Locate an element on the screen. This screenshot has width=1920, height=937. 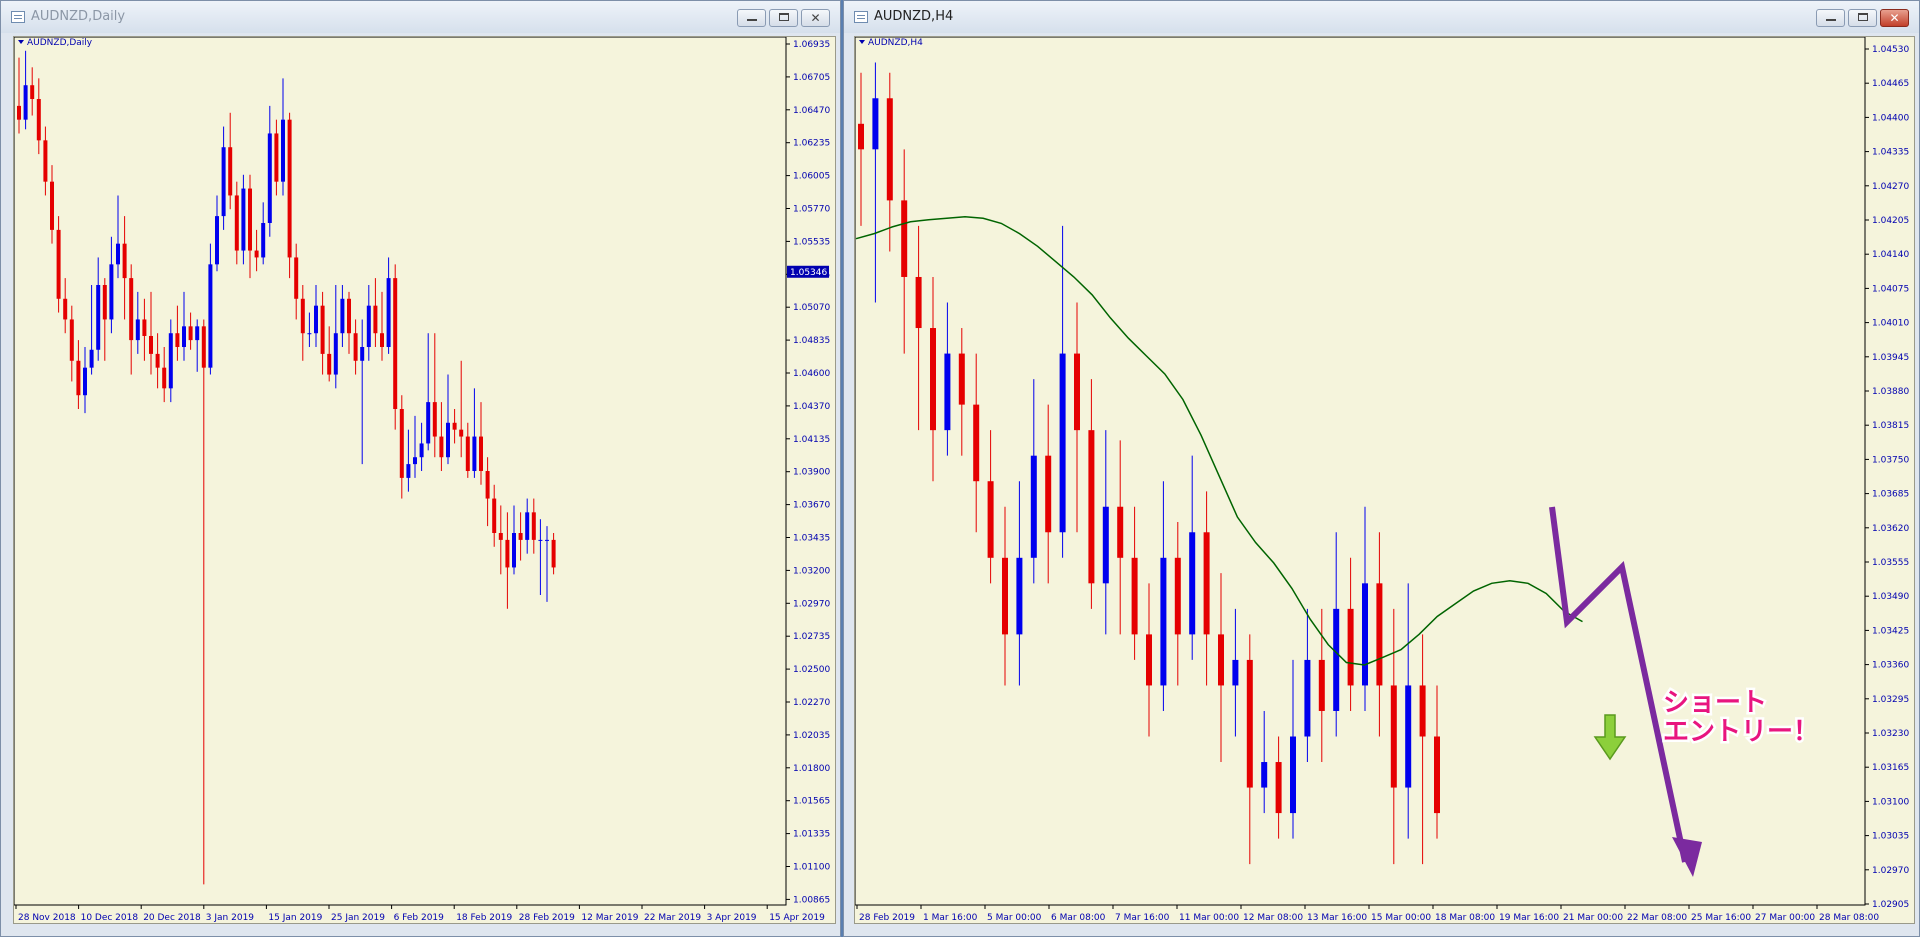
y-tick-label: 1.04835 is located at coordinates (811, 341).